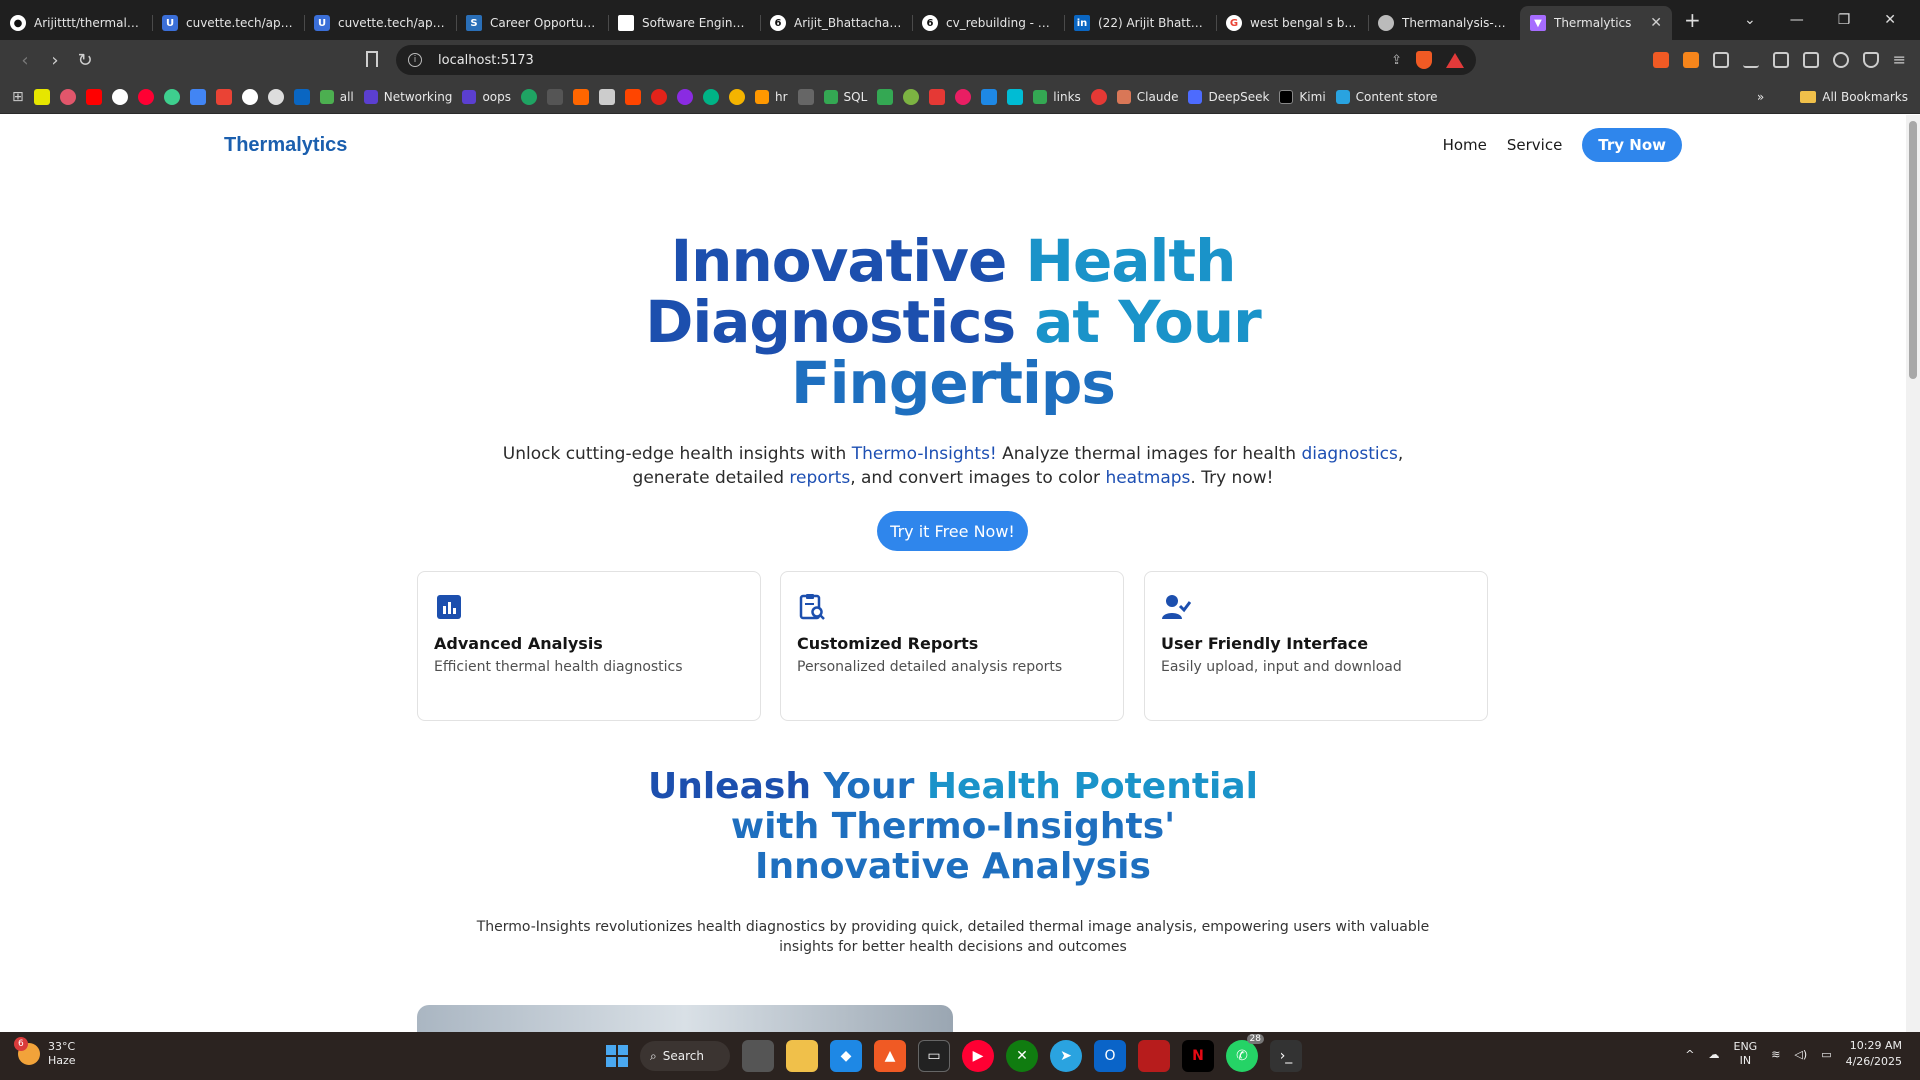  Describe the element at coordinates (415, 60) in the screenshot. I see `site-info-icon: i` at that location.